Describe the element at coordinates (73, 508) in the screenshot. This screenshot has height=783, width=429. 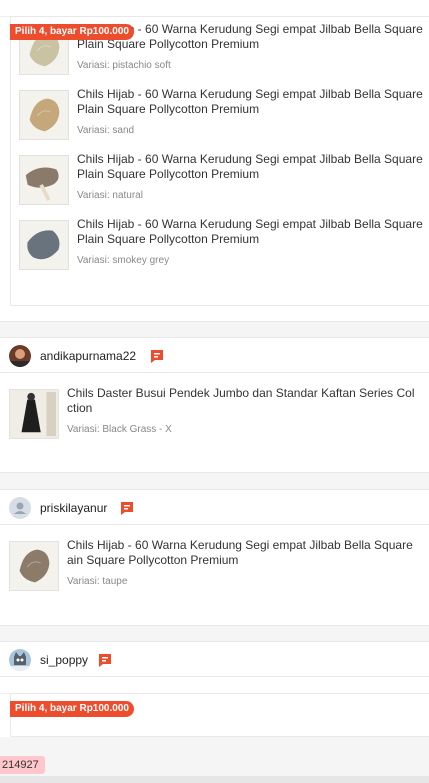
I see `username: priskilayanur` at that location.